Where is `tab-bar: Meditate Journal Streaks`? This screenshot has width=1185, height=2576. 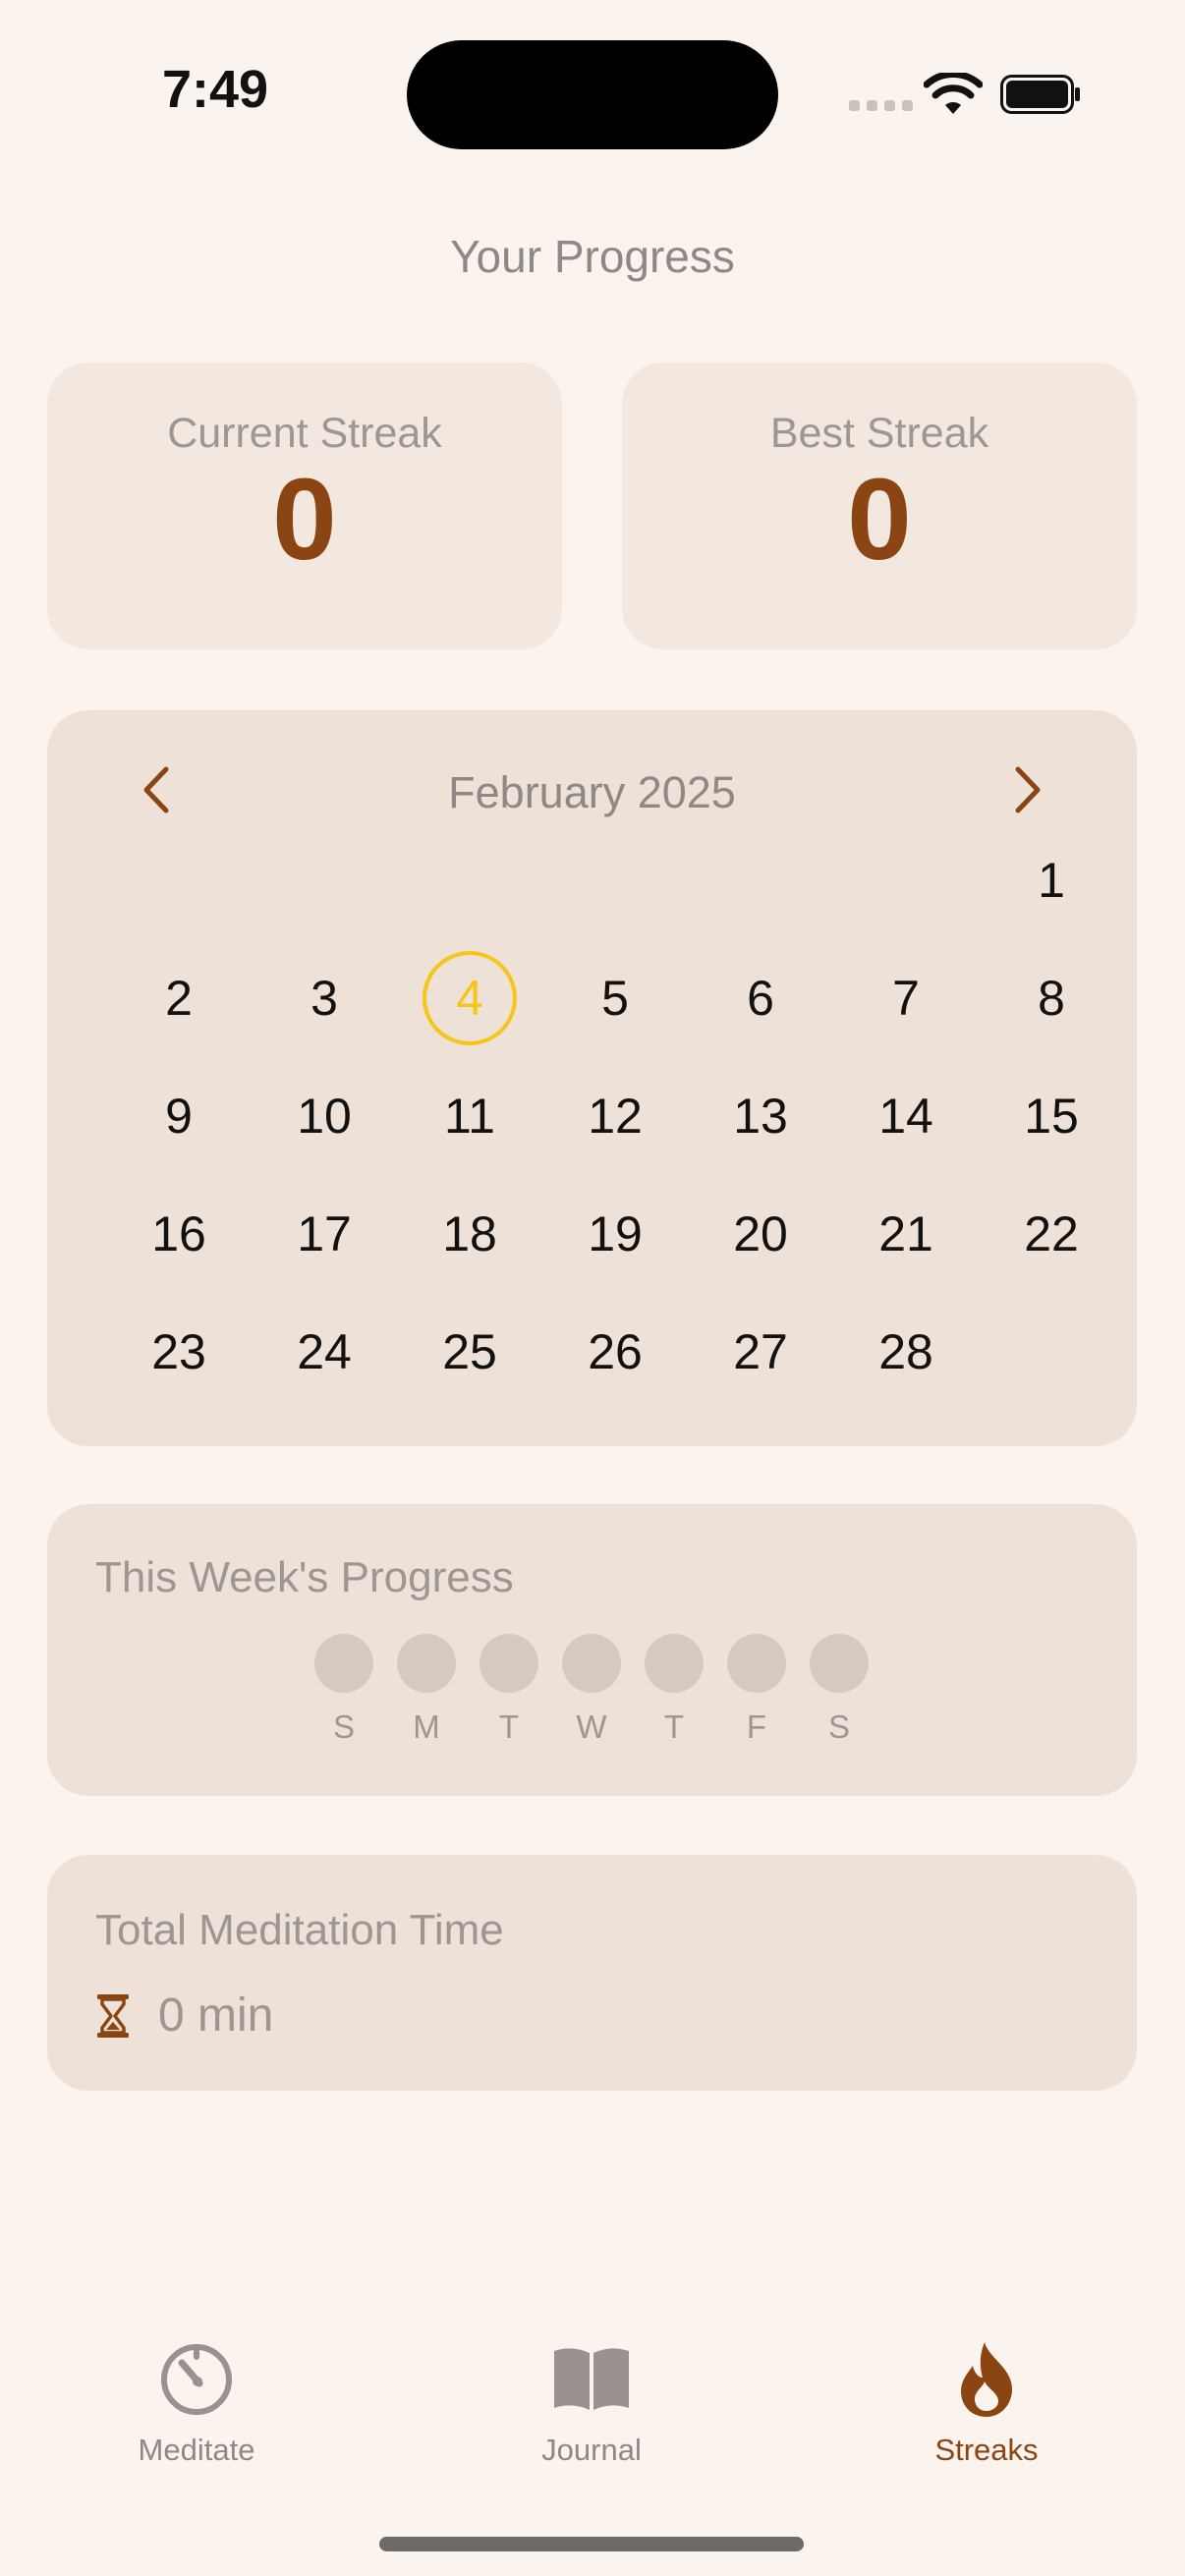 tab-bar: Meditate Journal Streaks is located at coordinates (592, 2412).